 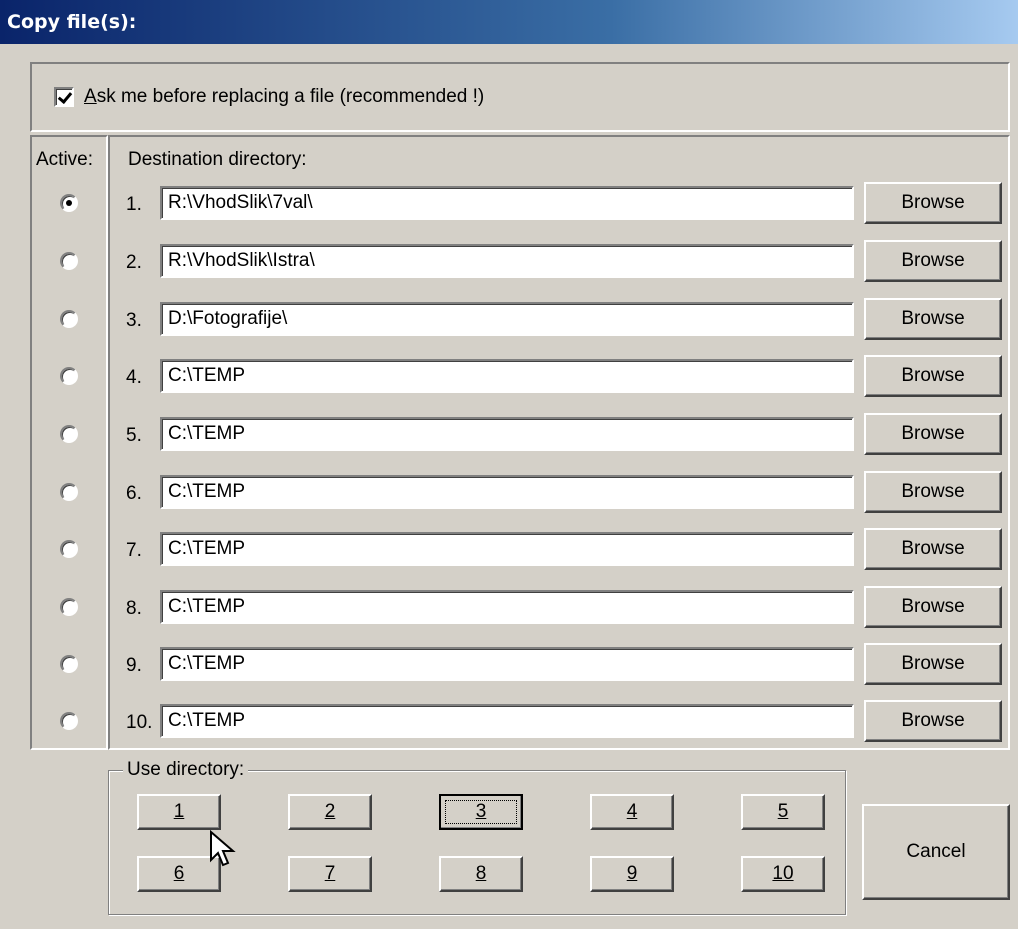 I want to click on destination-path-input-5: C:\TEMP, so click(x=507, y=434).